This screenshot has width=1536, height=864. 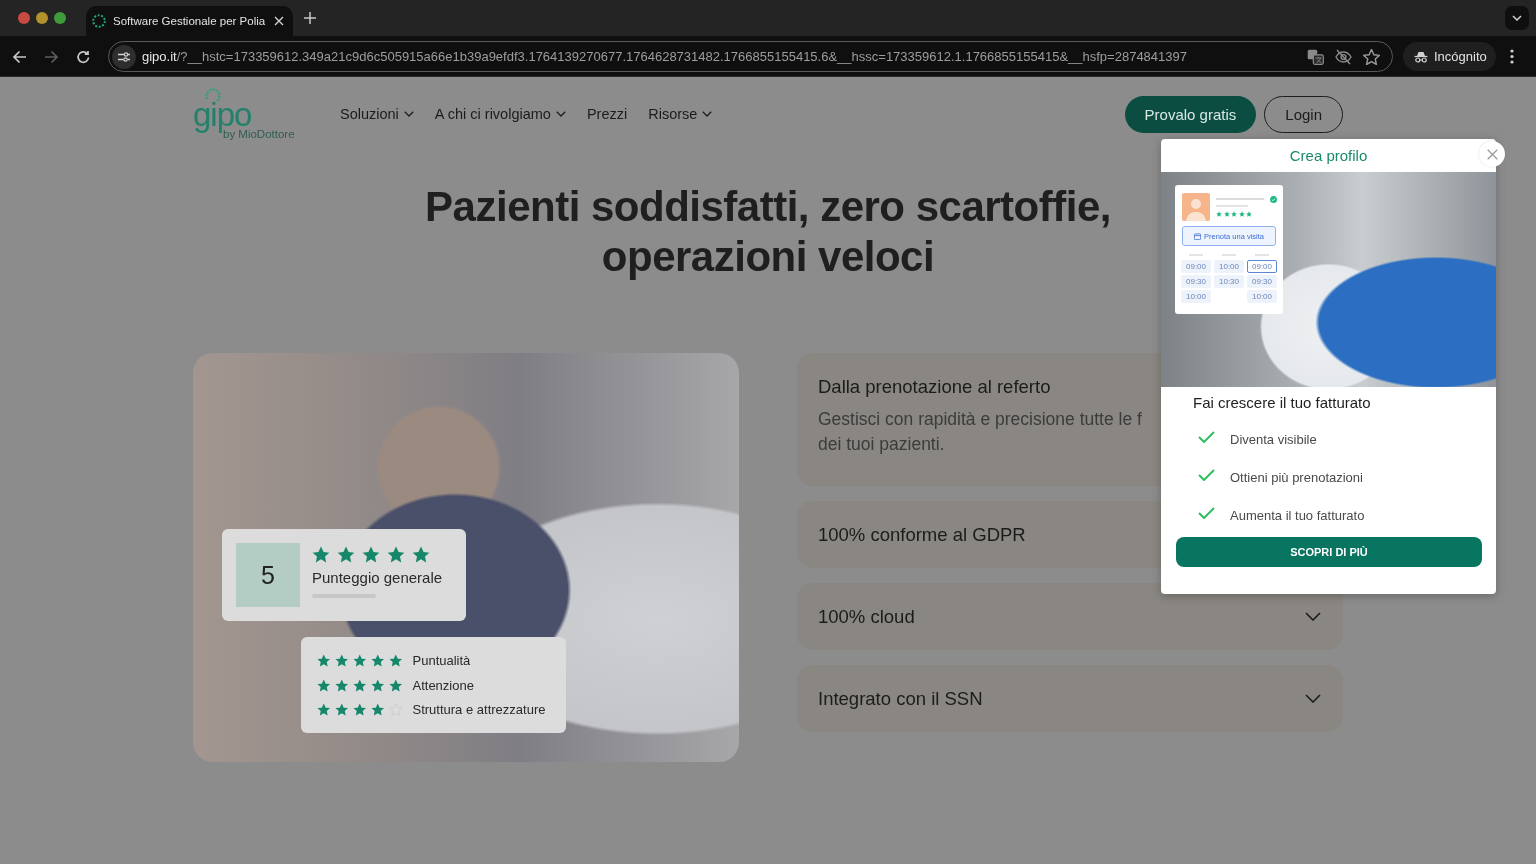 What do you see at coordinates (479, 710) in the screenshot?
I see `rating-category: Struttura e attrezzature` at bounding box center [479, 710].